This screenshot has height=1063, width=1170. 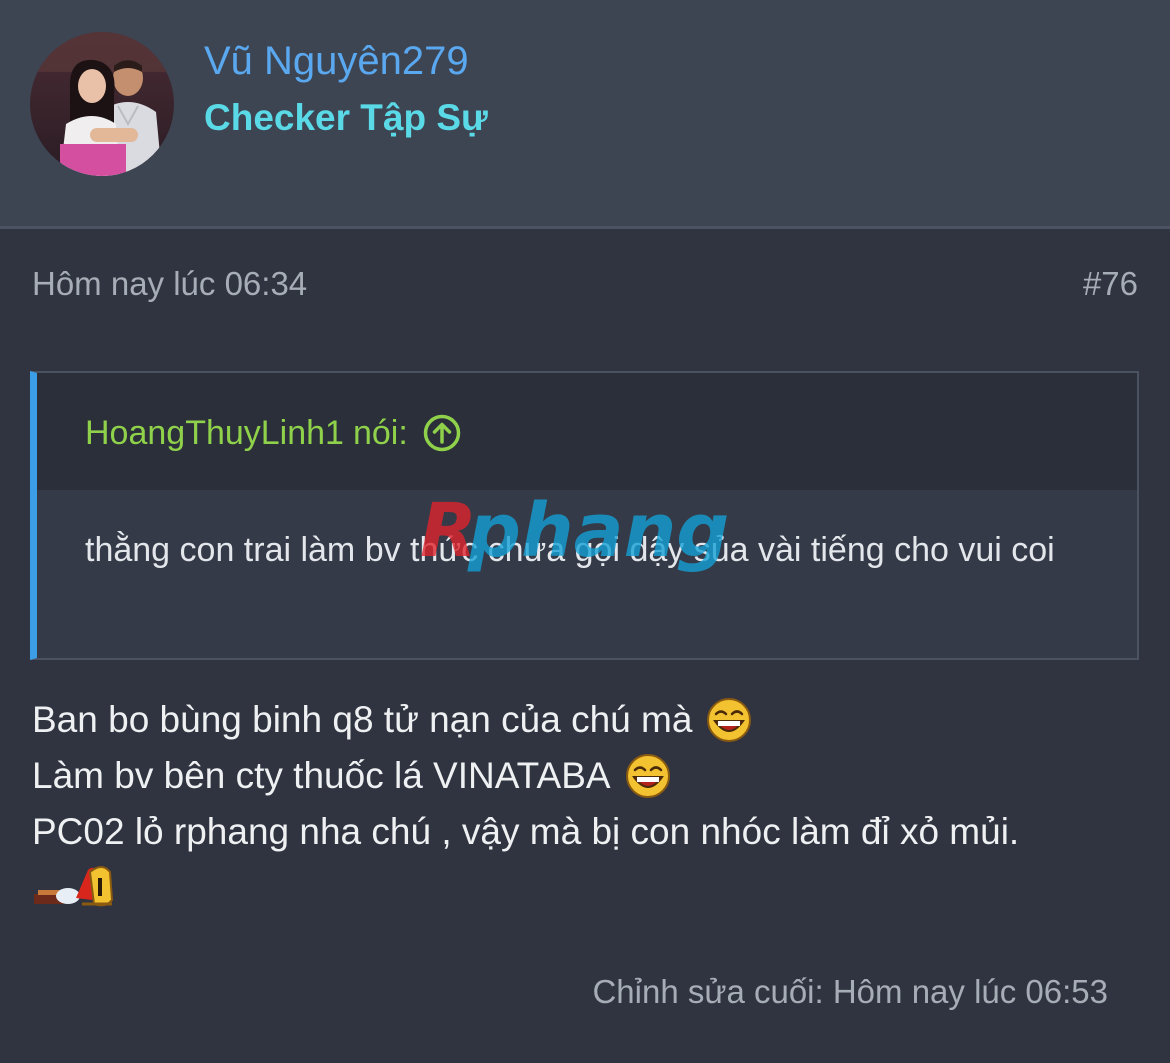 I want to click on avatar-photo-icon, so click(x=102, y=104).